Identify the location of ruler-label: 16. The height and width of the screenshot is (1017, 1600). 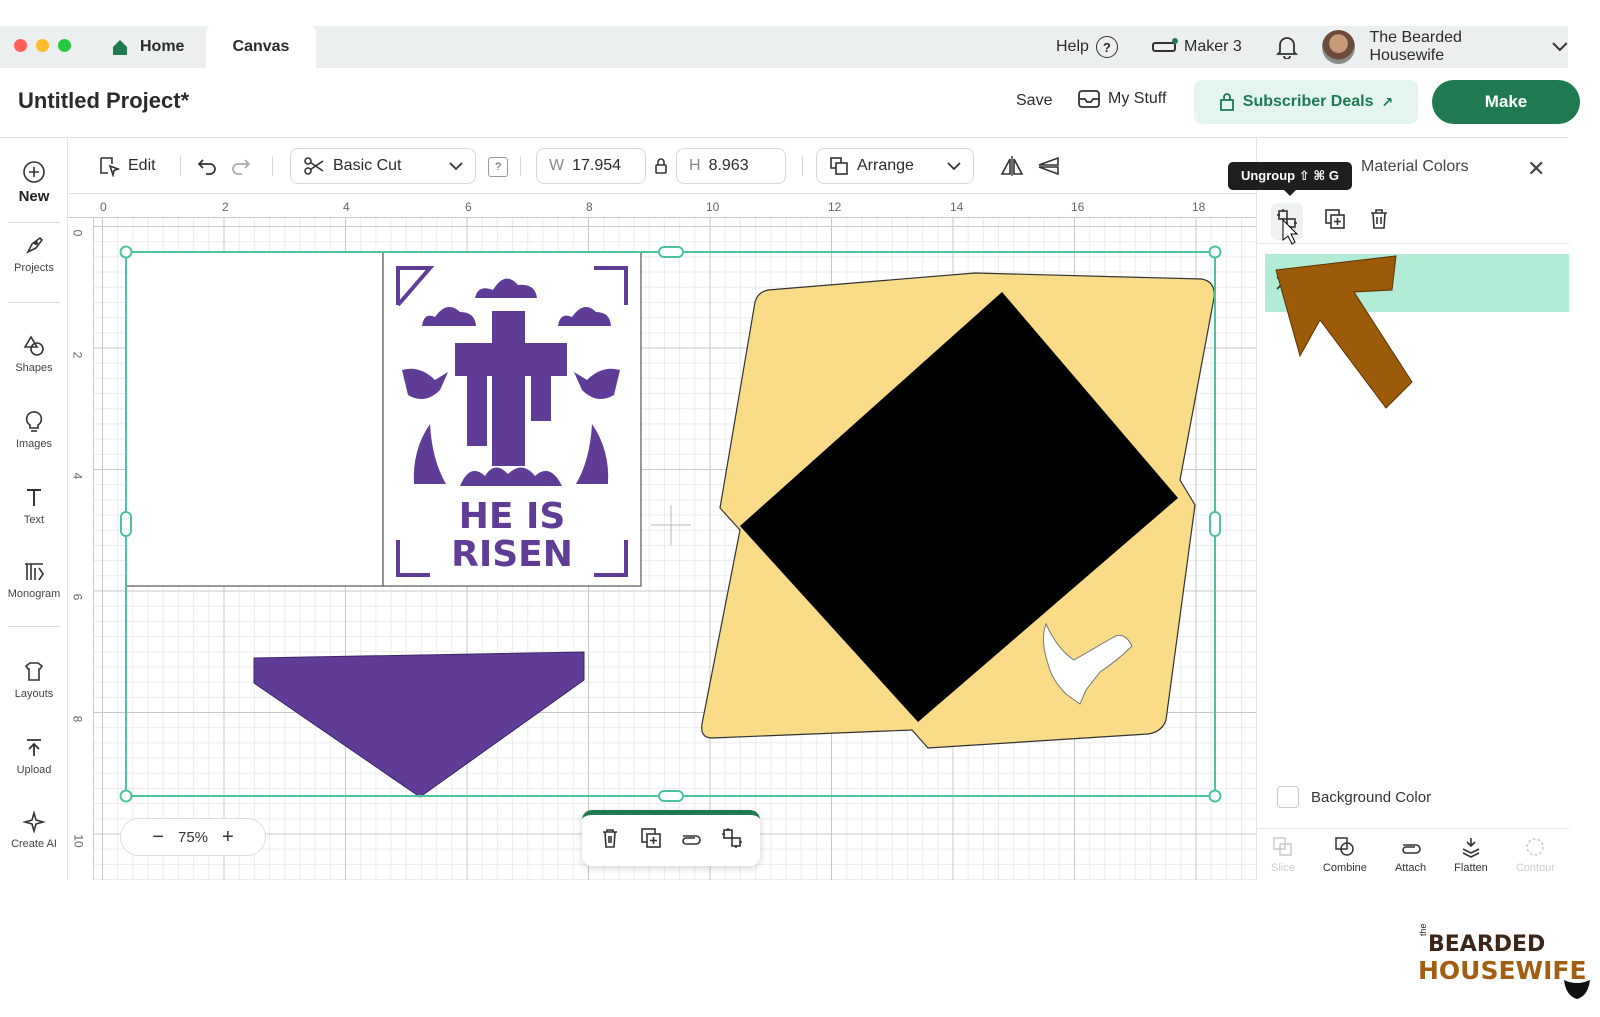
(1078, 207).